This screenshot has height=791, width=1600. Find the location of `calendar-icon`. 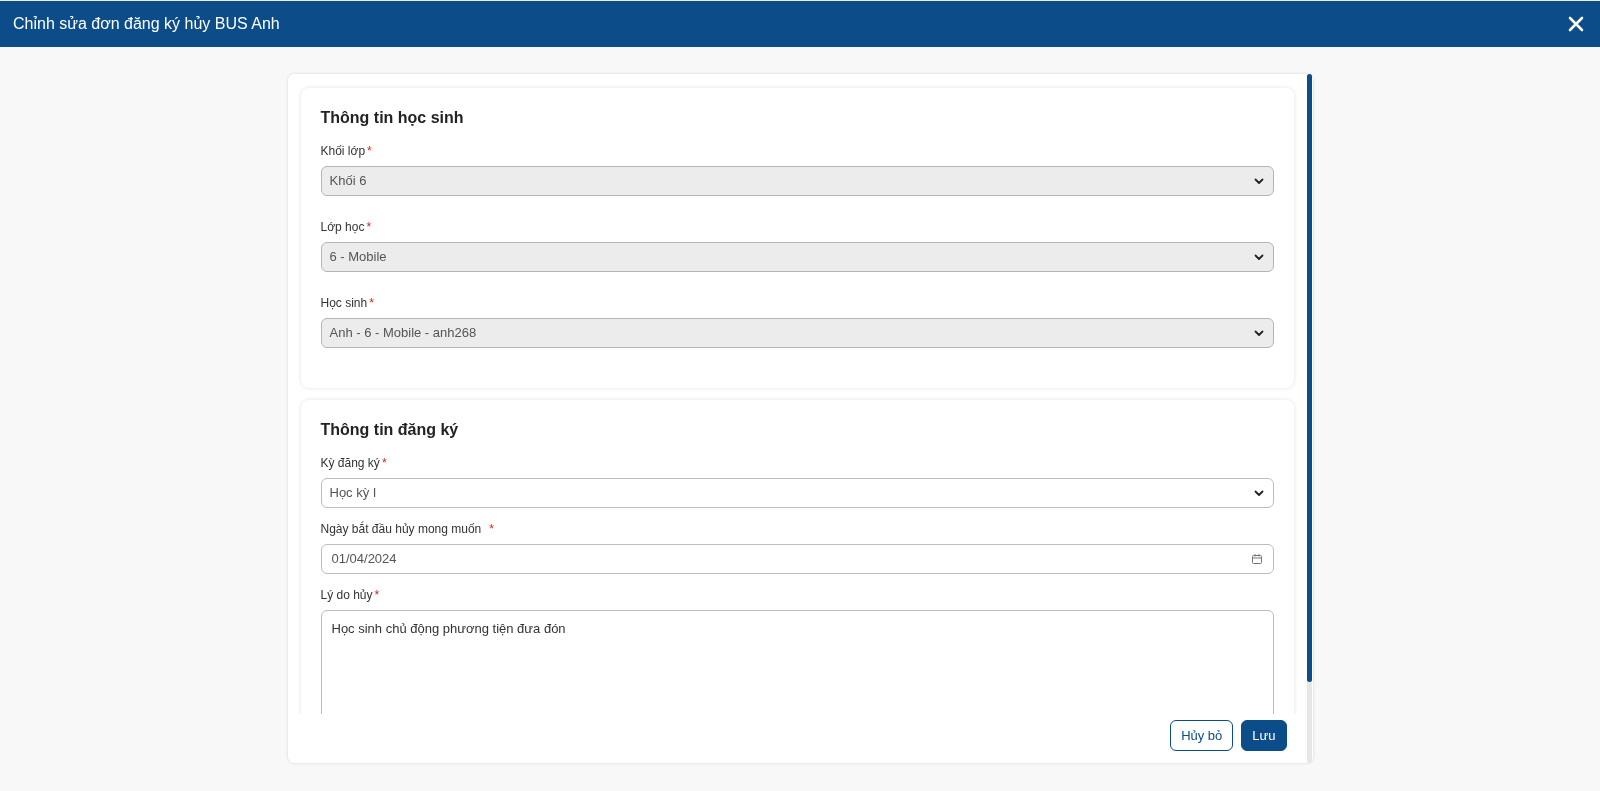

calendar-icon is located at coordinates (1256, 559).